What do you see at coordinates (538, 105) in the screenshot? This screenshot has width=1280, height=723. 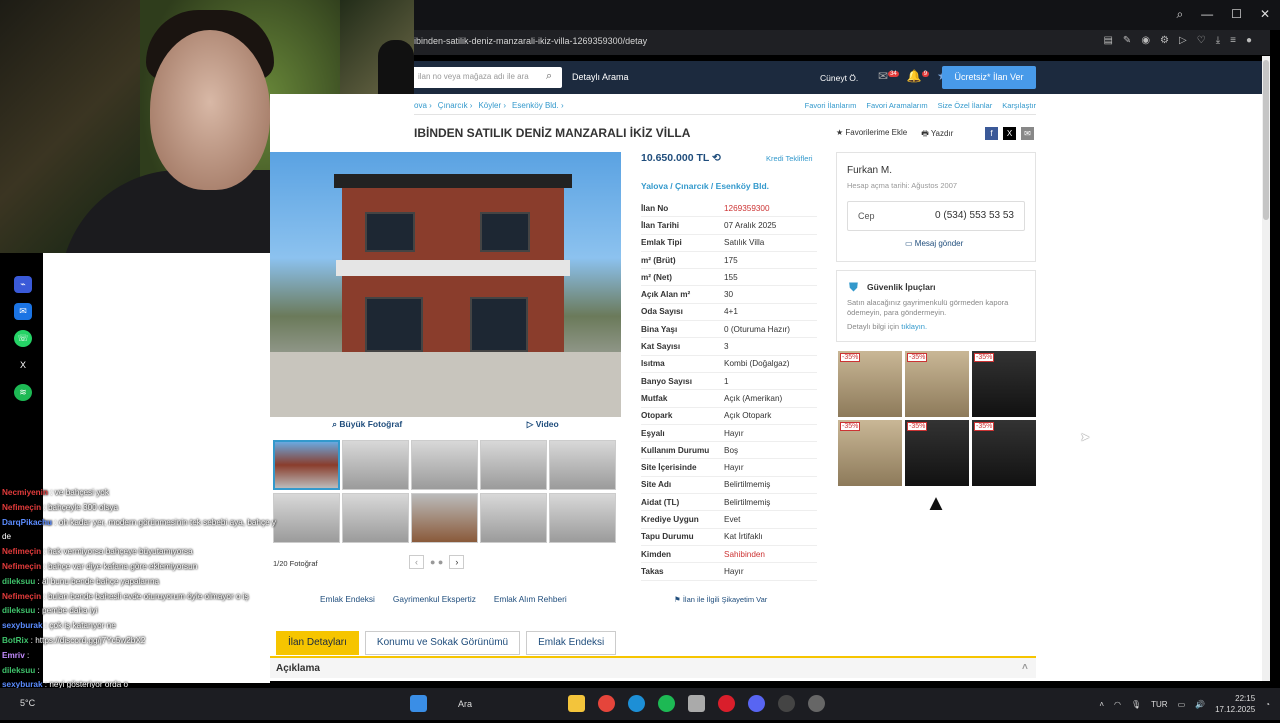 I see `breadcrumb-item: Esenköy Bld. ›` at bounding box center [538, 105].